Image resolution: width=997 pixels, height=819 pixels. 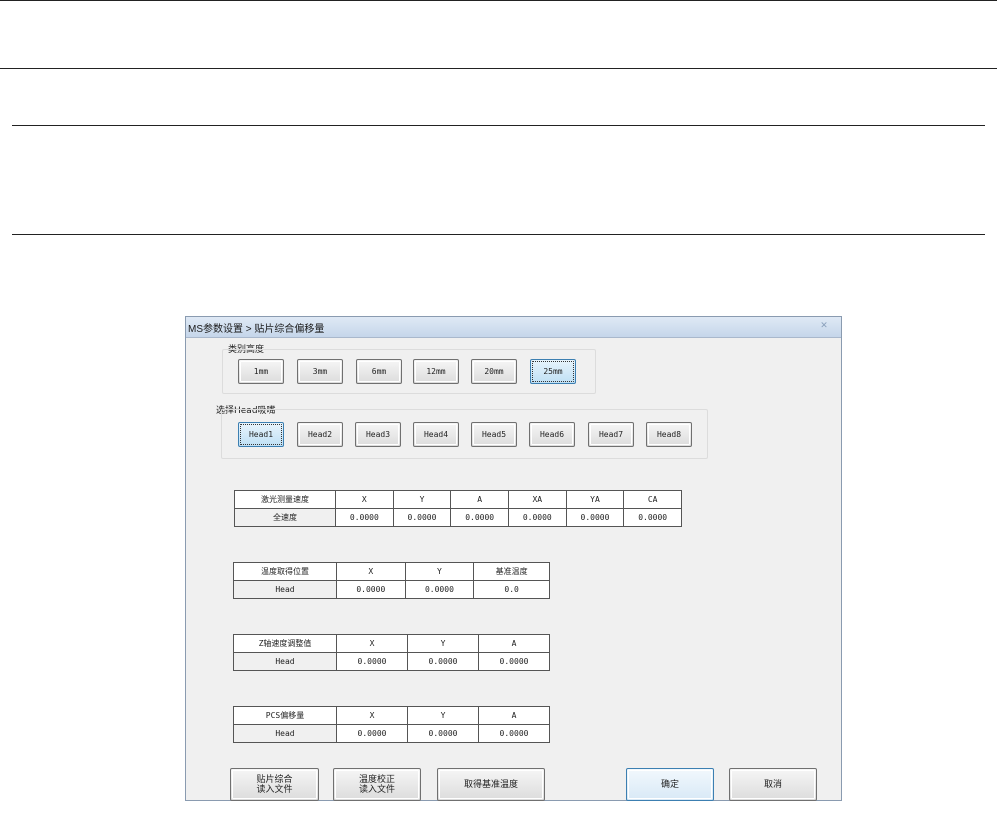 I want to click on cancel-button: 取消, so click(x=773, y=784).